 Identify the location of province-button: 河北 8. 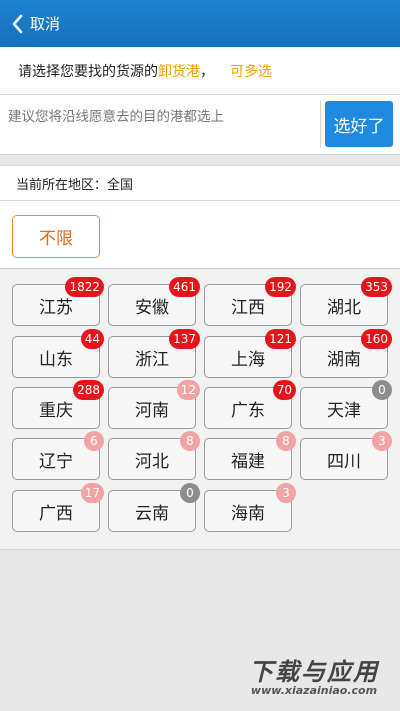
(154, 455).